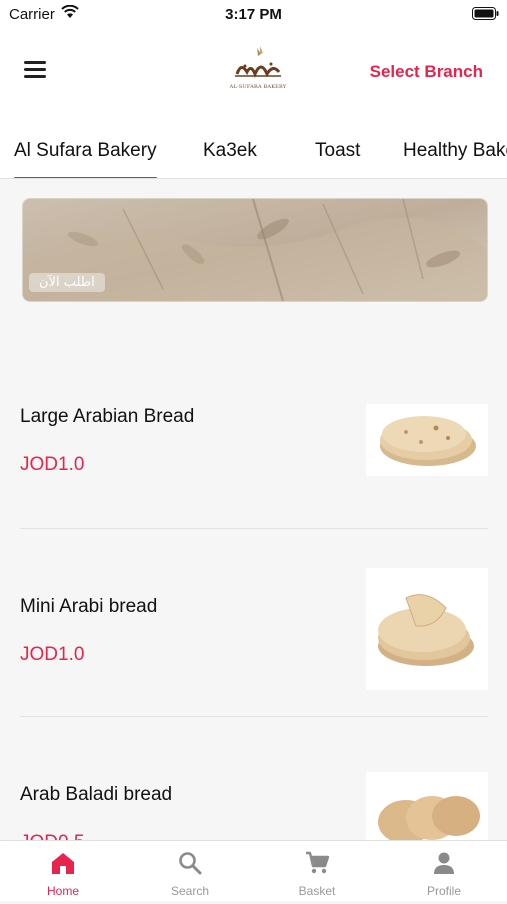 Image resolution: width=507 pixels, height=904 pixels. I want to click on bottom-tab-bar: Home Search Basket Profile, so click(253, 870).